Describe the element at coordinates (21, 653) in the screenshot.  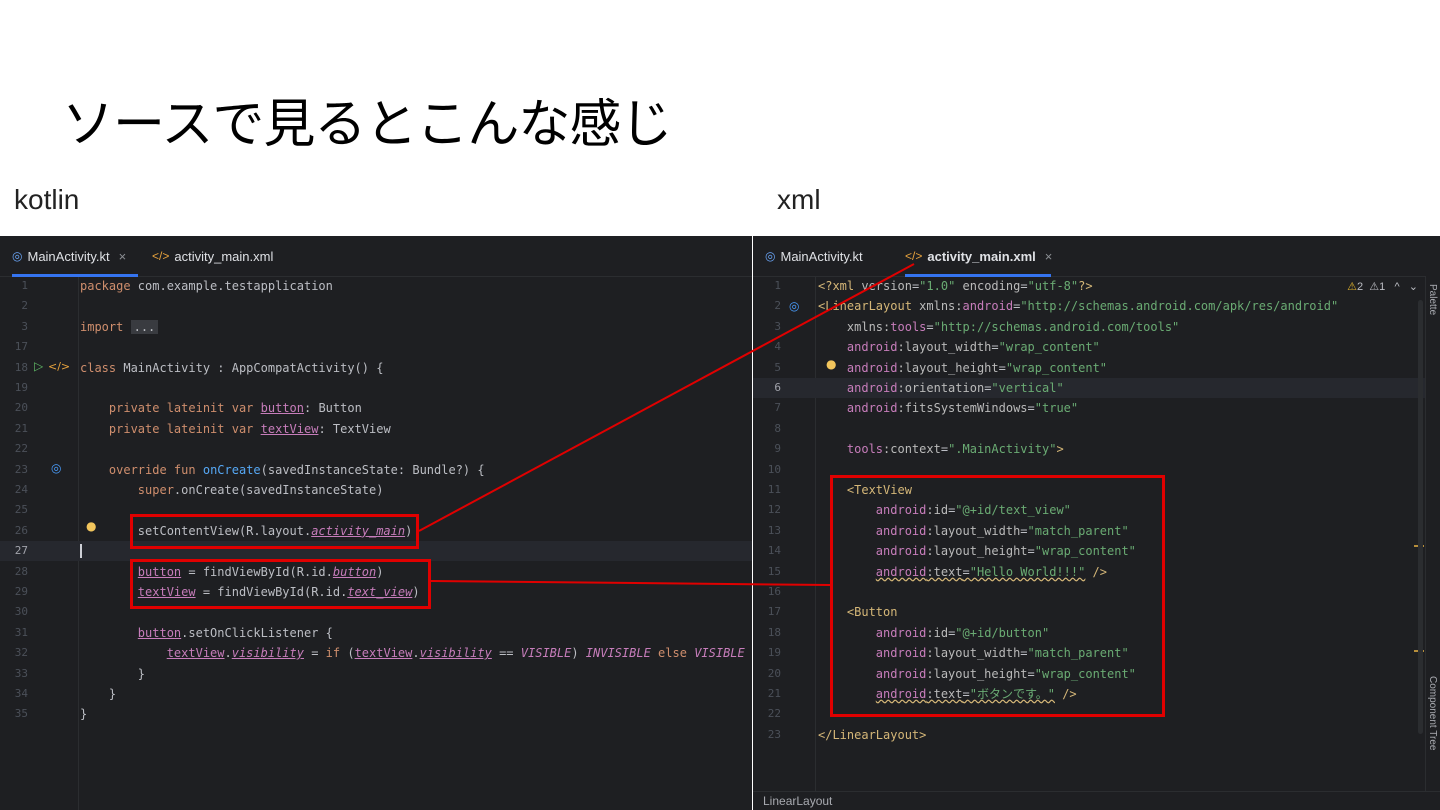
I see `line-number: 32` at that location.